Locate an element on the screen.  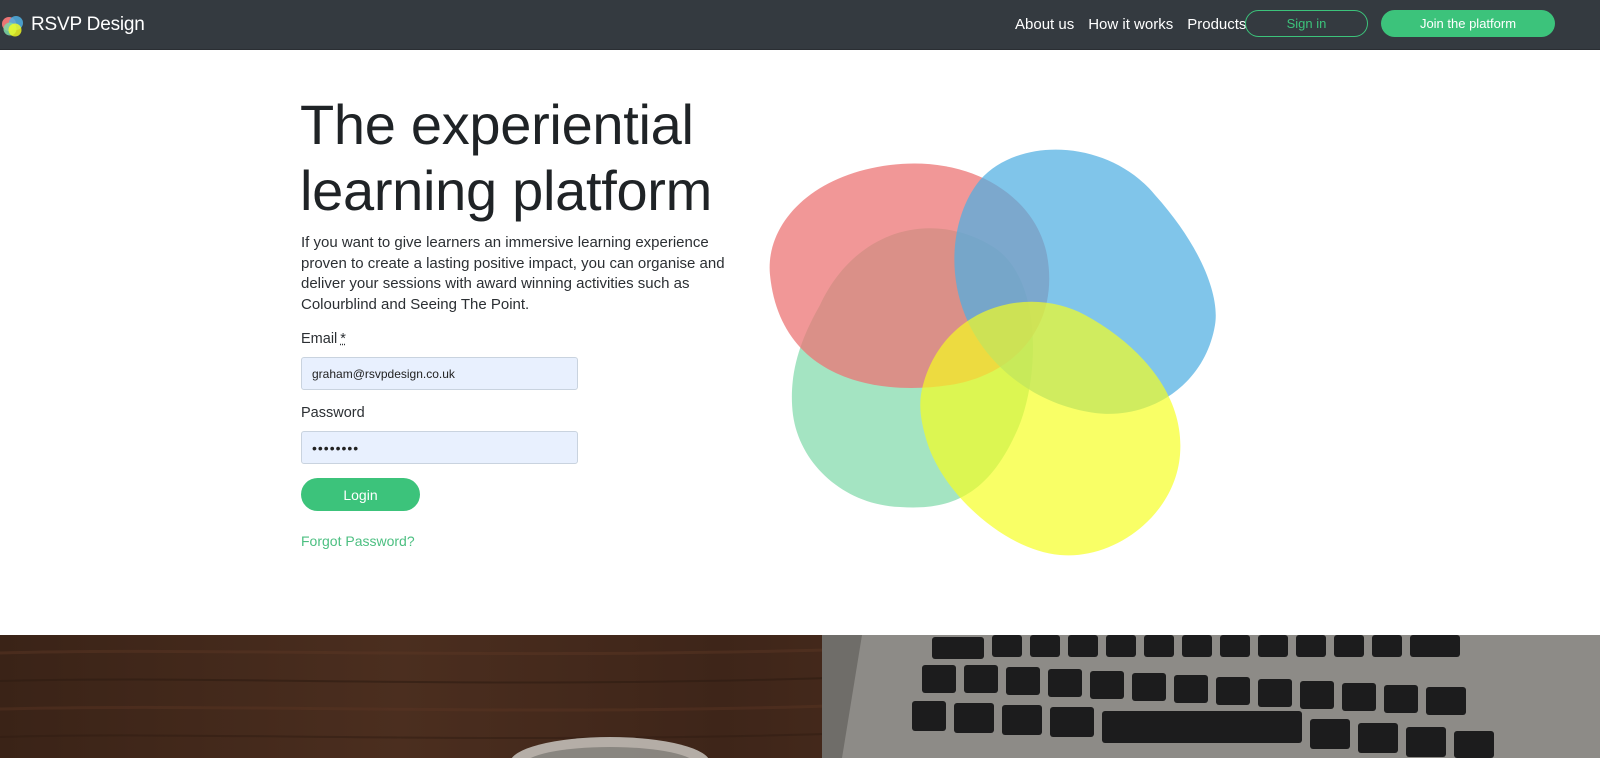
keyboard-illustration is located at coordinates (1158, 696).